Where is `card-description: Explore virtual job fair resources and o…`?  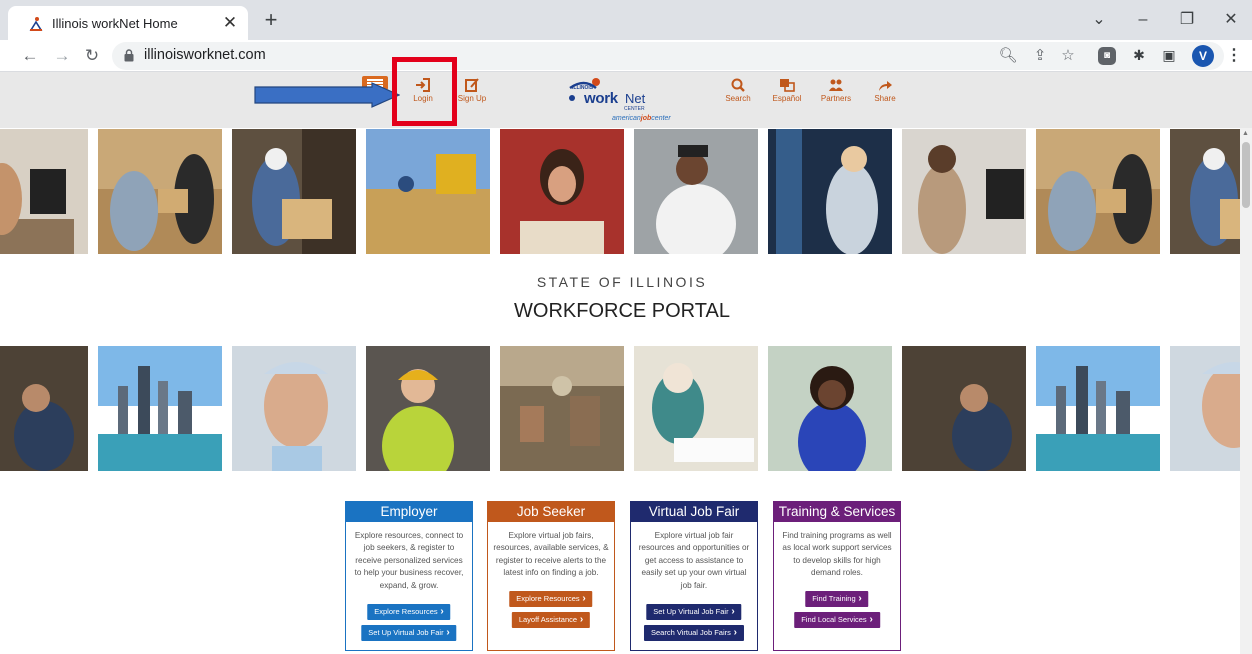 card-description: Explore virtual job fair resources and o… is located at coordinates (694, 560).